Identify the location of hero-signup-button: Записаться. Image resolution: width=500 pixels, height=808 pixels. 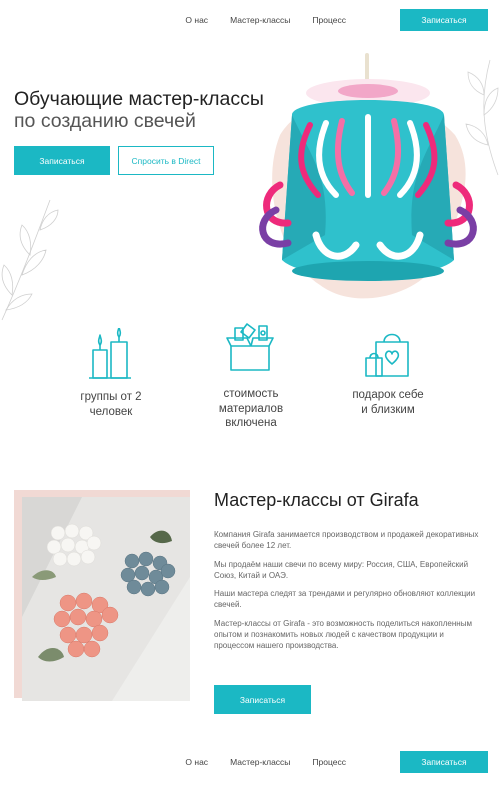
(62, 160).